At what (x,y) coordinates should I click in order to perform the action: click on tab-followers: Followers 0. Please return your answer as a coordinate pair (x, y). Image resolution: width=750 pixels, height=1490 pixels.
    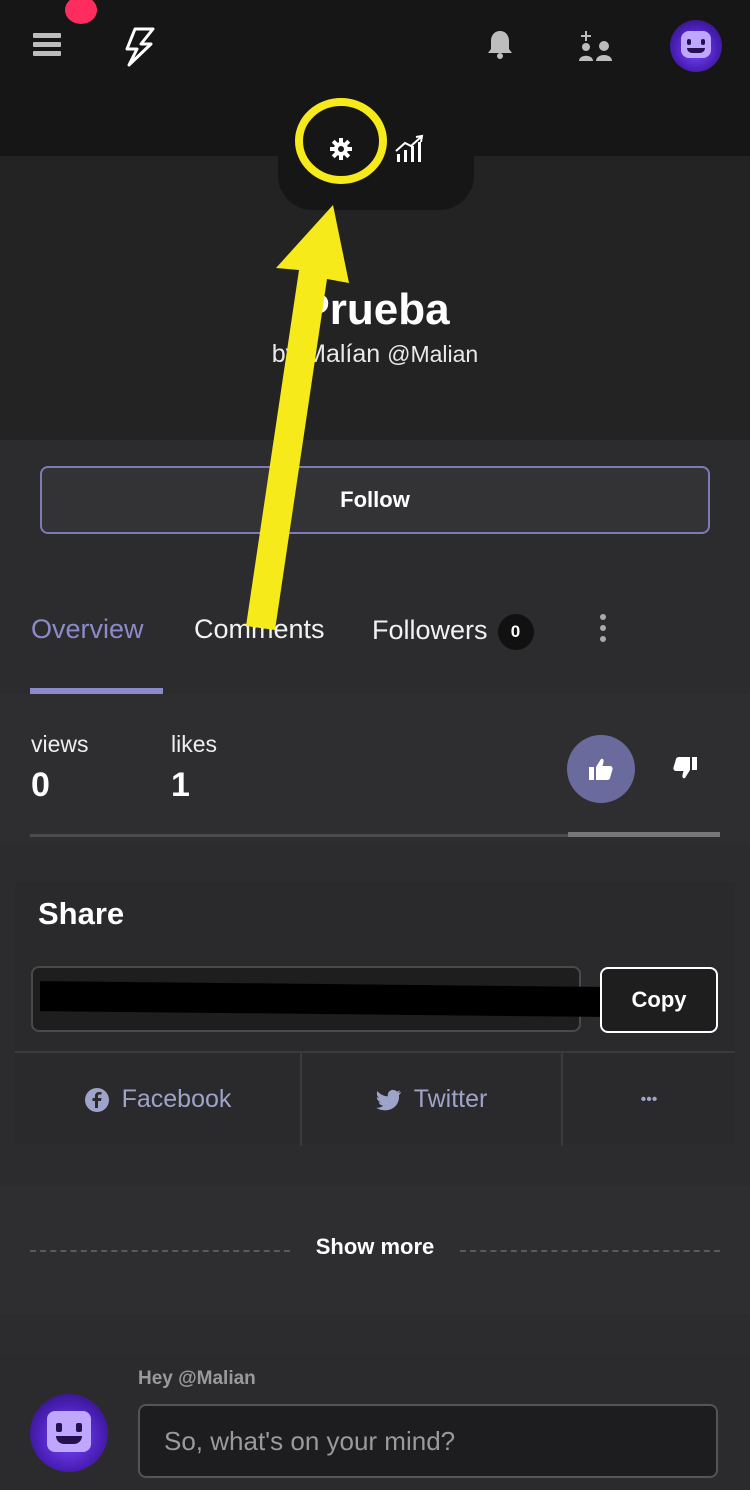
    Looking at the image, I should click on (453, 632).